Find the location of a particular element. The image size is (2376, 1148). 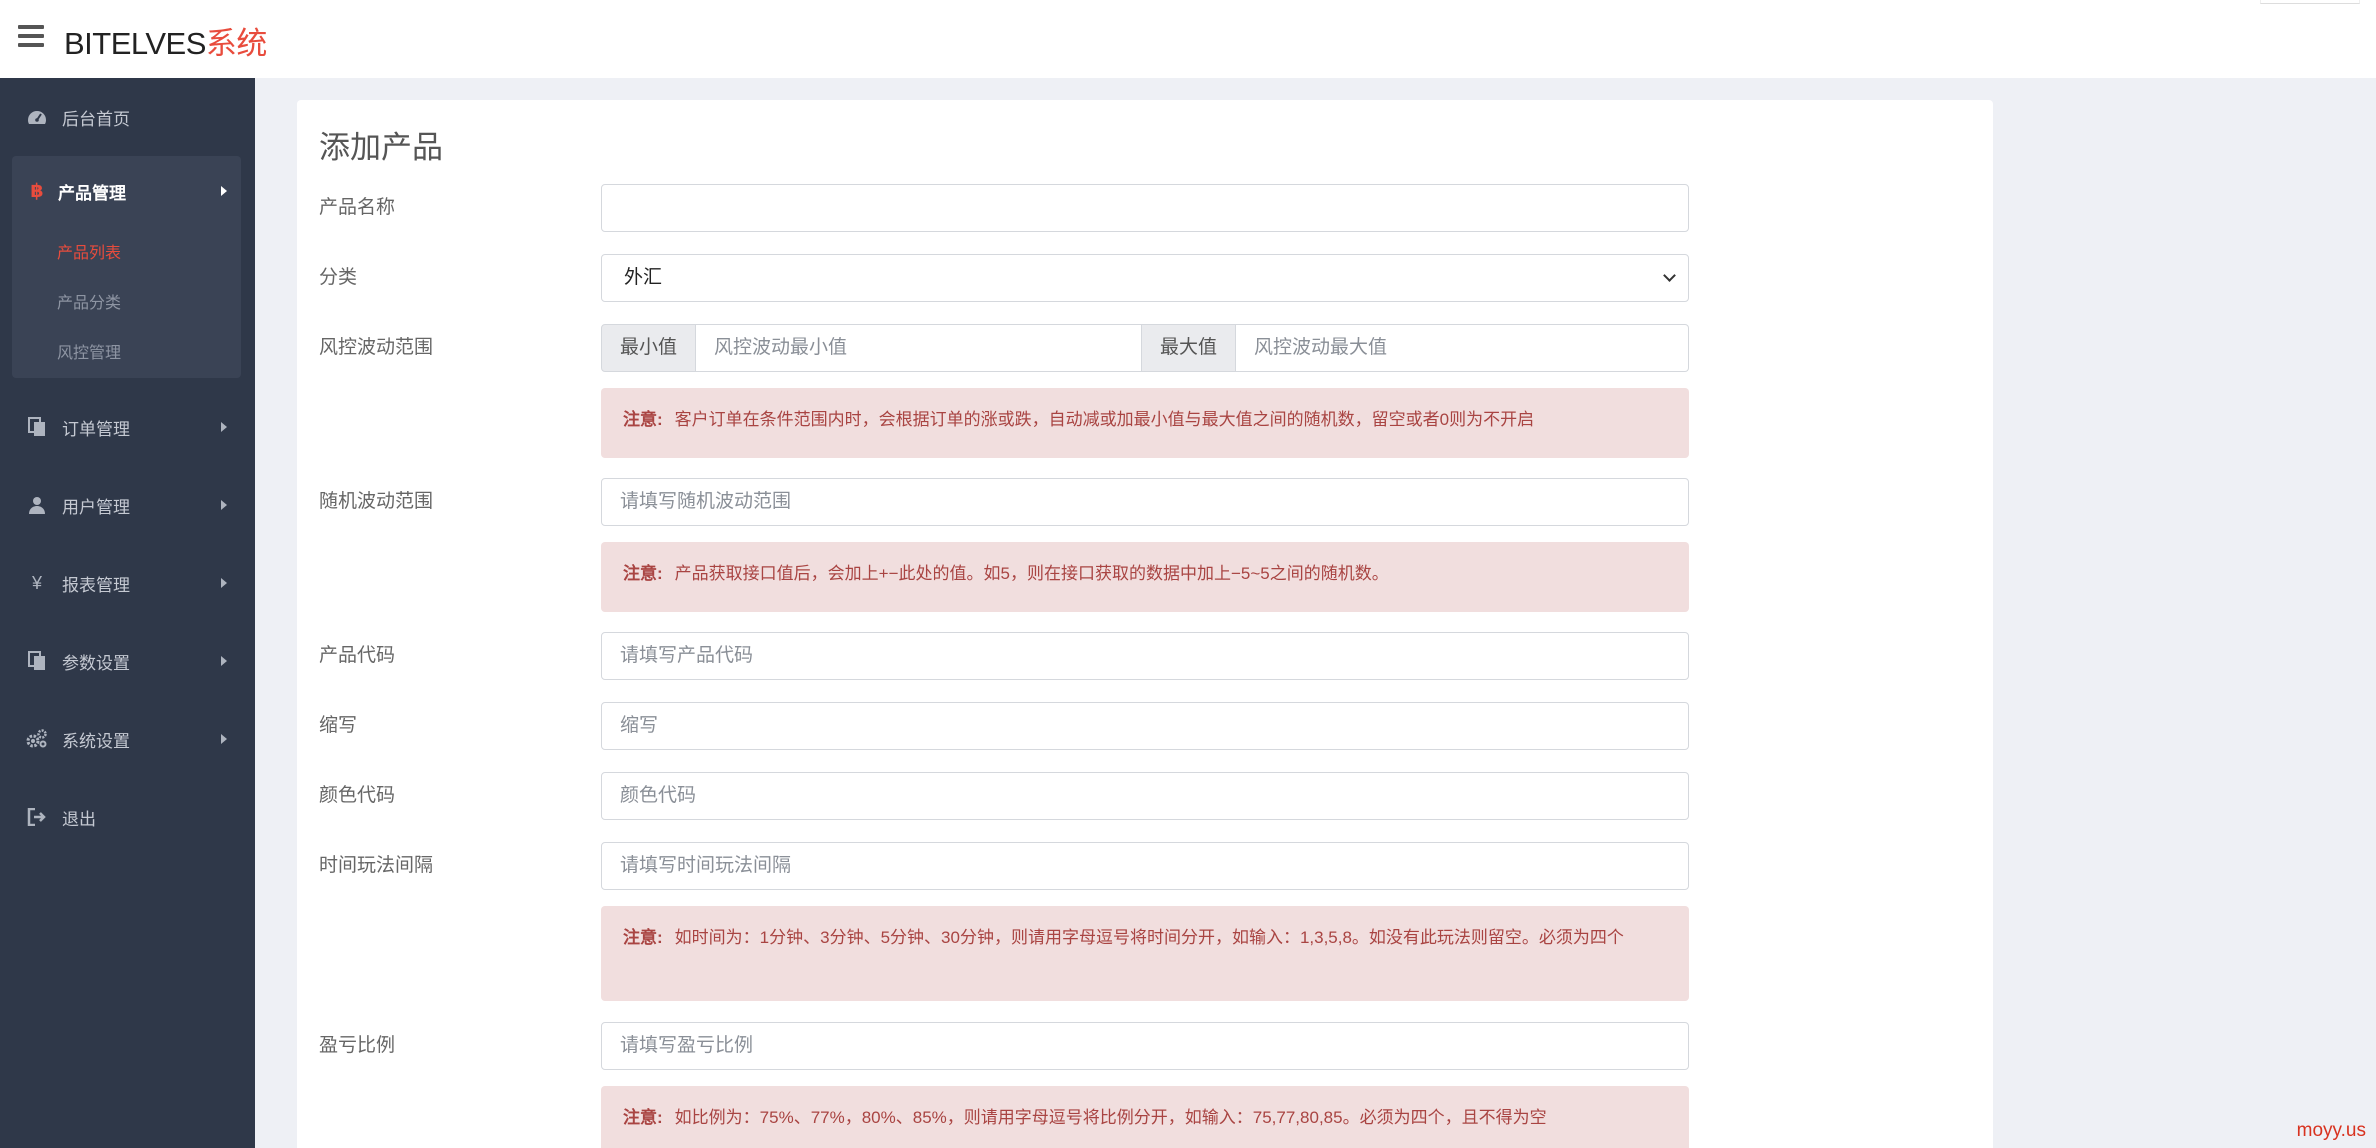

product-code-input is located at coordinates (1145, 656).